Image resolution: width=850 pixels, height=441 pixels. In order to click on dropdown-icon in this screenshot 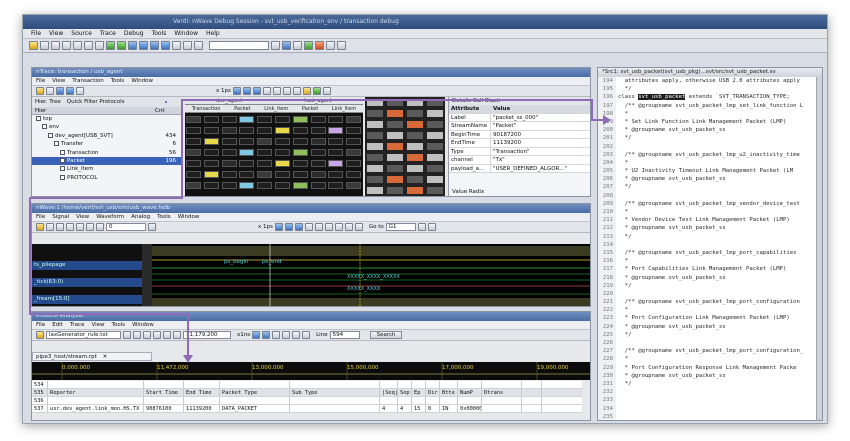, I will do `click(275, 45)`.